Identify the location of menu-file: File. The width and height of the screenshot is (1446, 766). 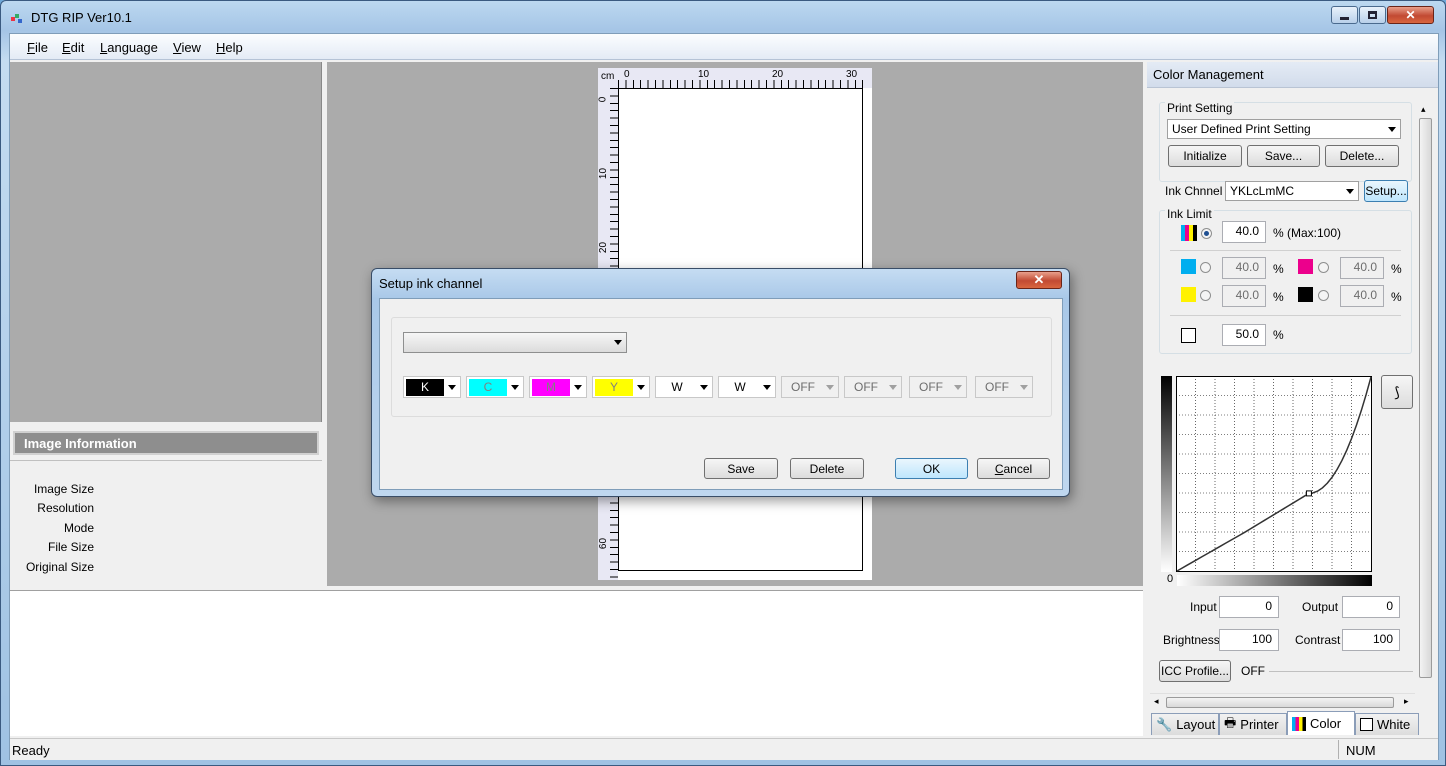
(37, 47).